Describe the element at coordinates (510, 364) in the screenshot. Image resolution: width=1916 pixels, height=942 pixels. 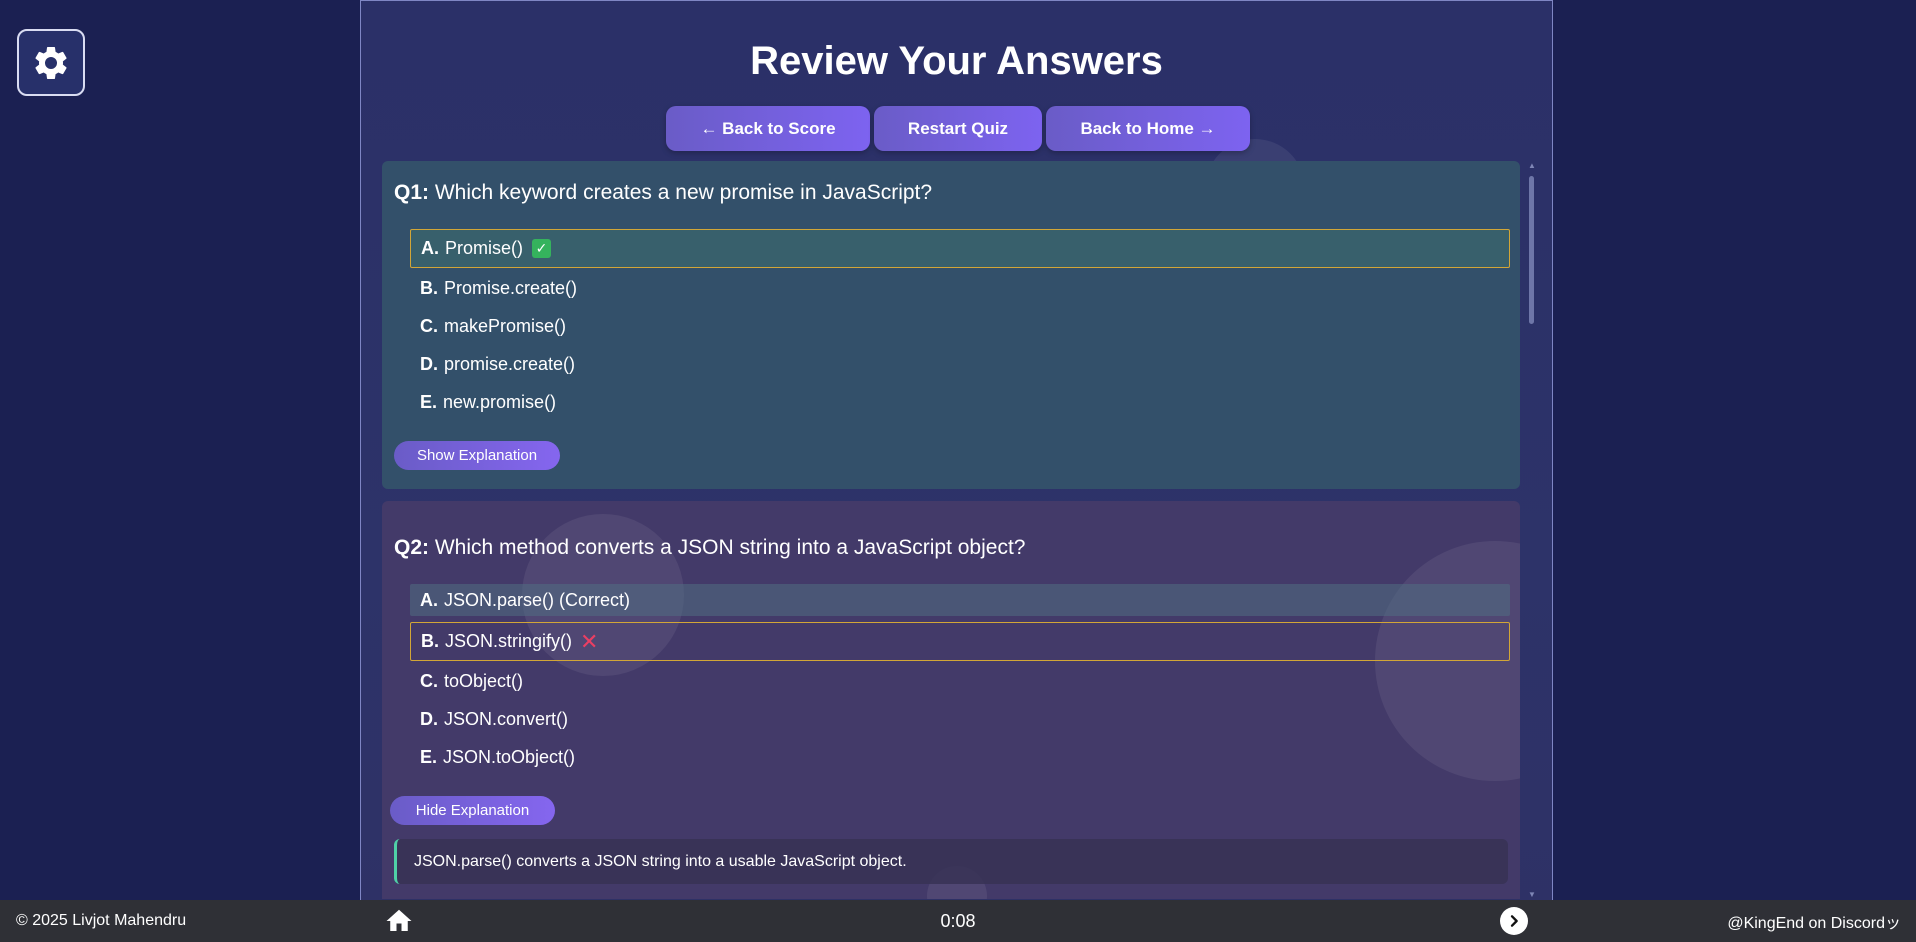
I see `option-text: promise.create()` at that location.